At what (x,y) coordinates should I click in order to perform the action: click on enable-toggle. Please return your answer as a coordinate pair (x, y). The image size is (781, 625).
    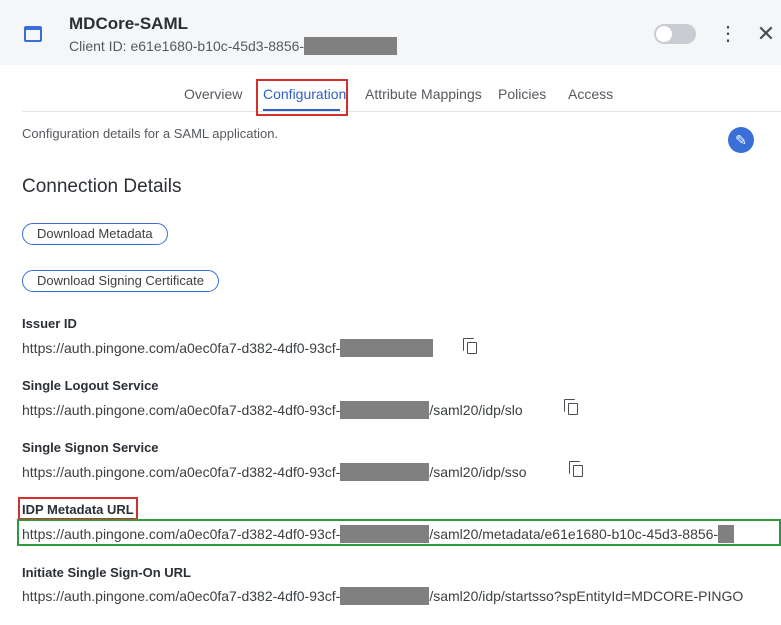
    Looking at the image, I should click on (675, 34).